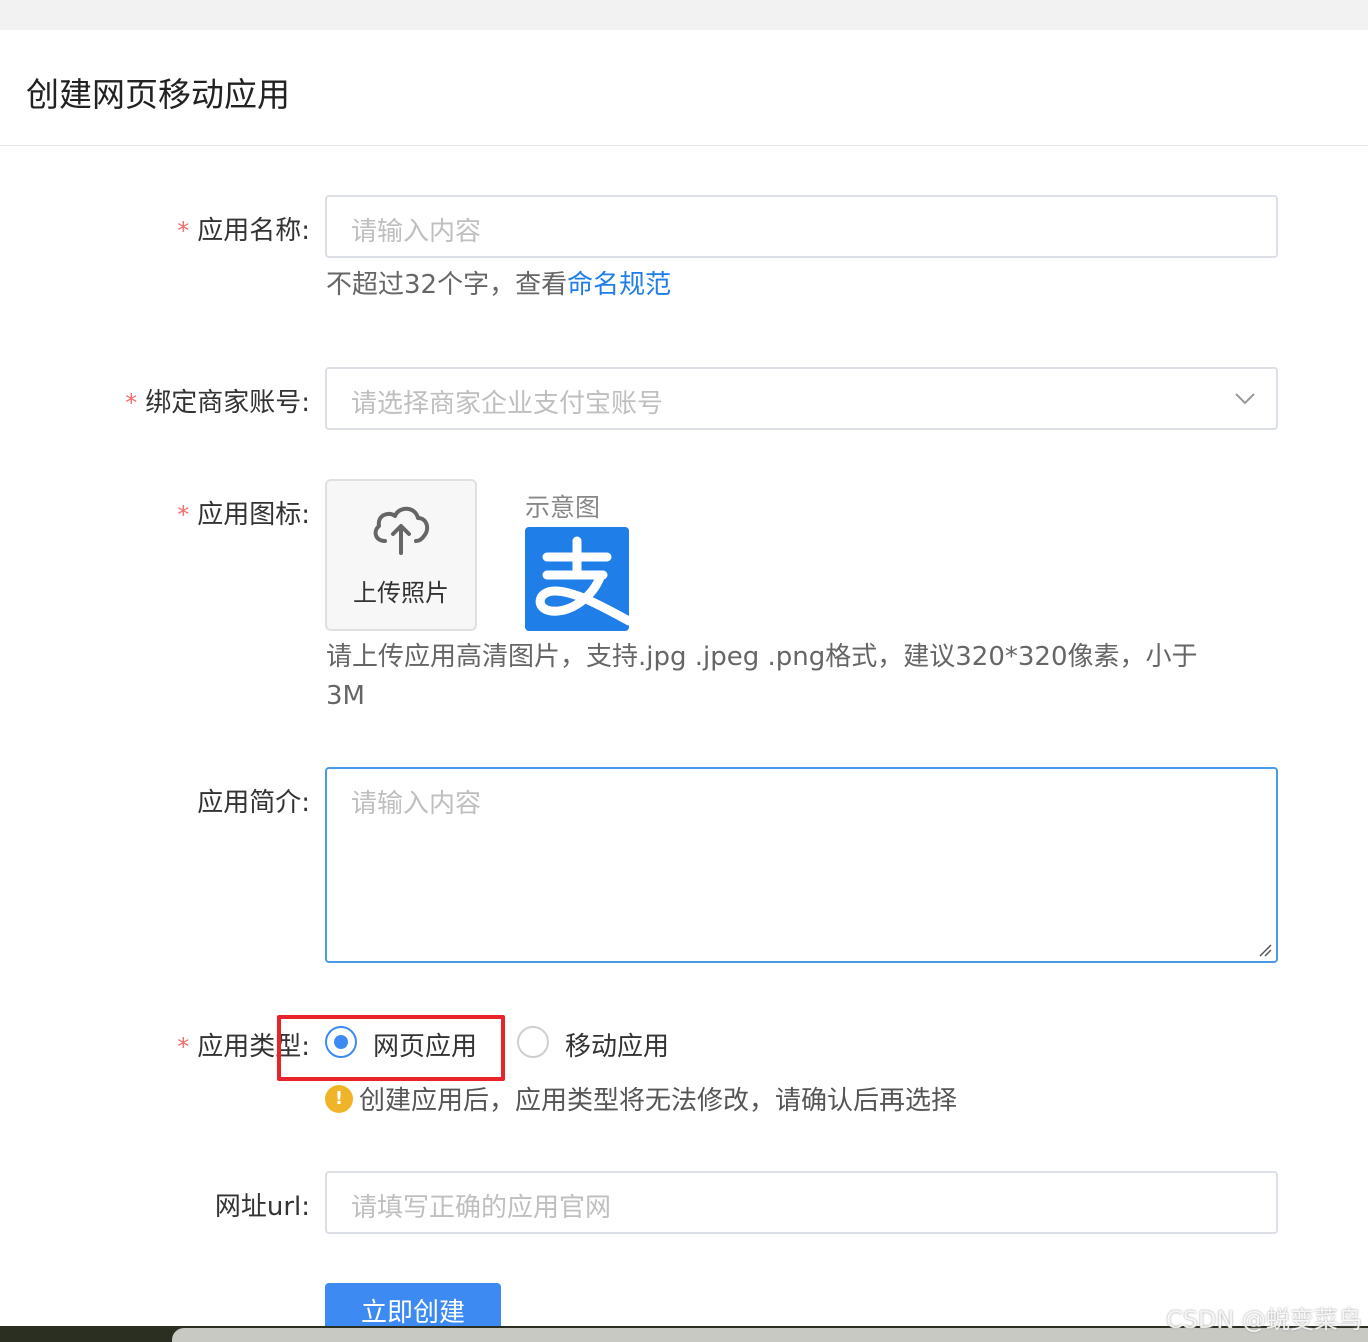  What do you see at coordinates (416, 232) in the screenshot?
I see `app-name-placeholder: 请输入内容` at bounding box center [416, 232].